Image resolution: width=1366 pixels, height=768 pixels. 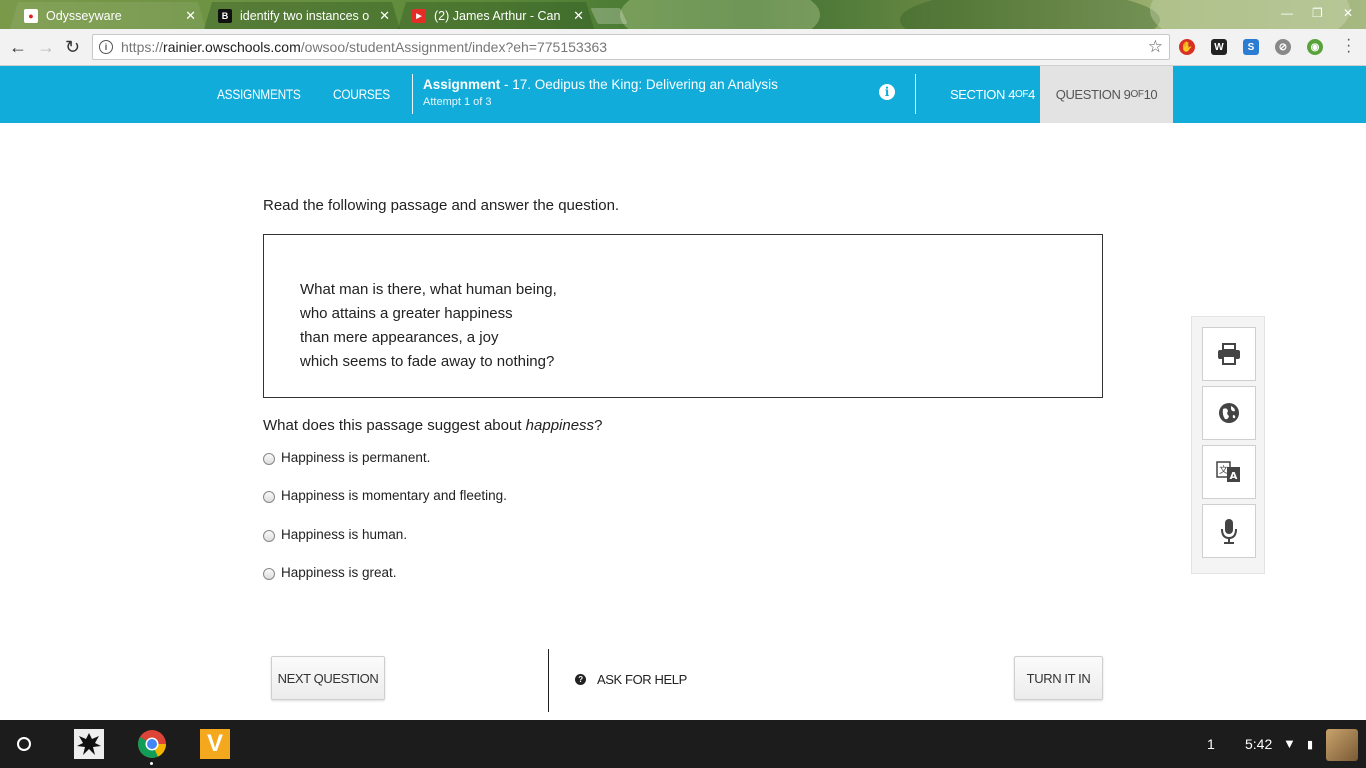 I want to click on svg-text: A, so click(x=1234, y=476).